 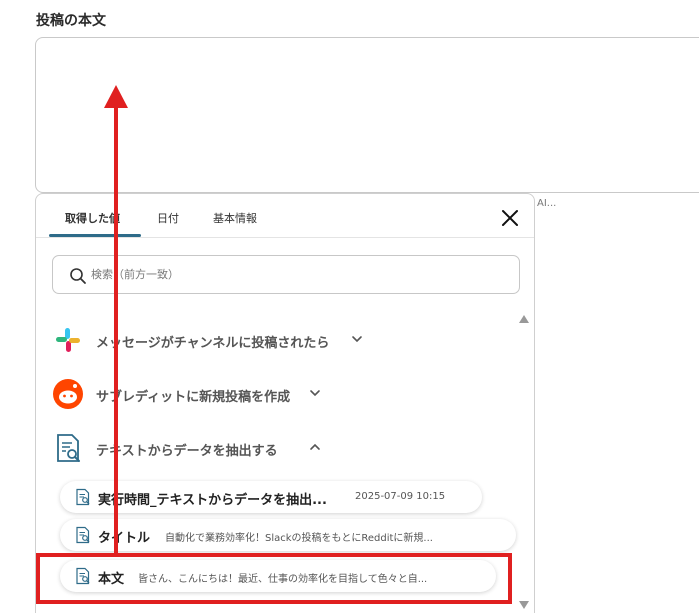 I want to click on section-label: メッセージがチャンネルに投稿されたら, so click(x=213, y=343).